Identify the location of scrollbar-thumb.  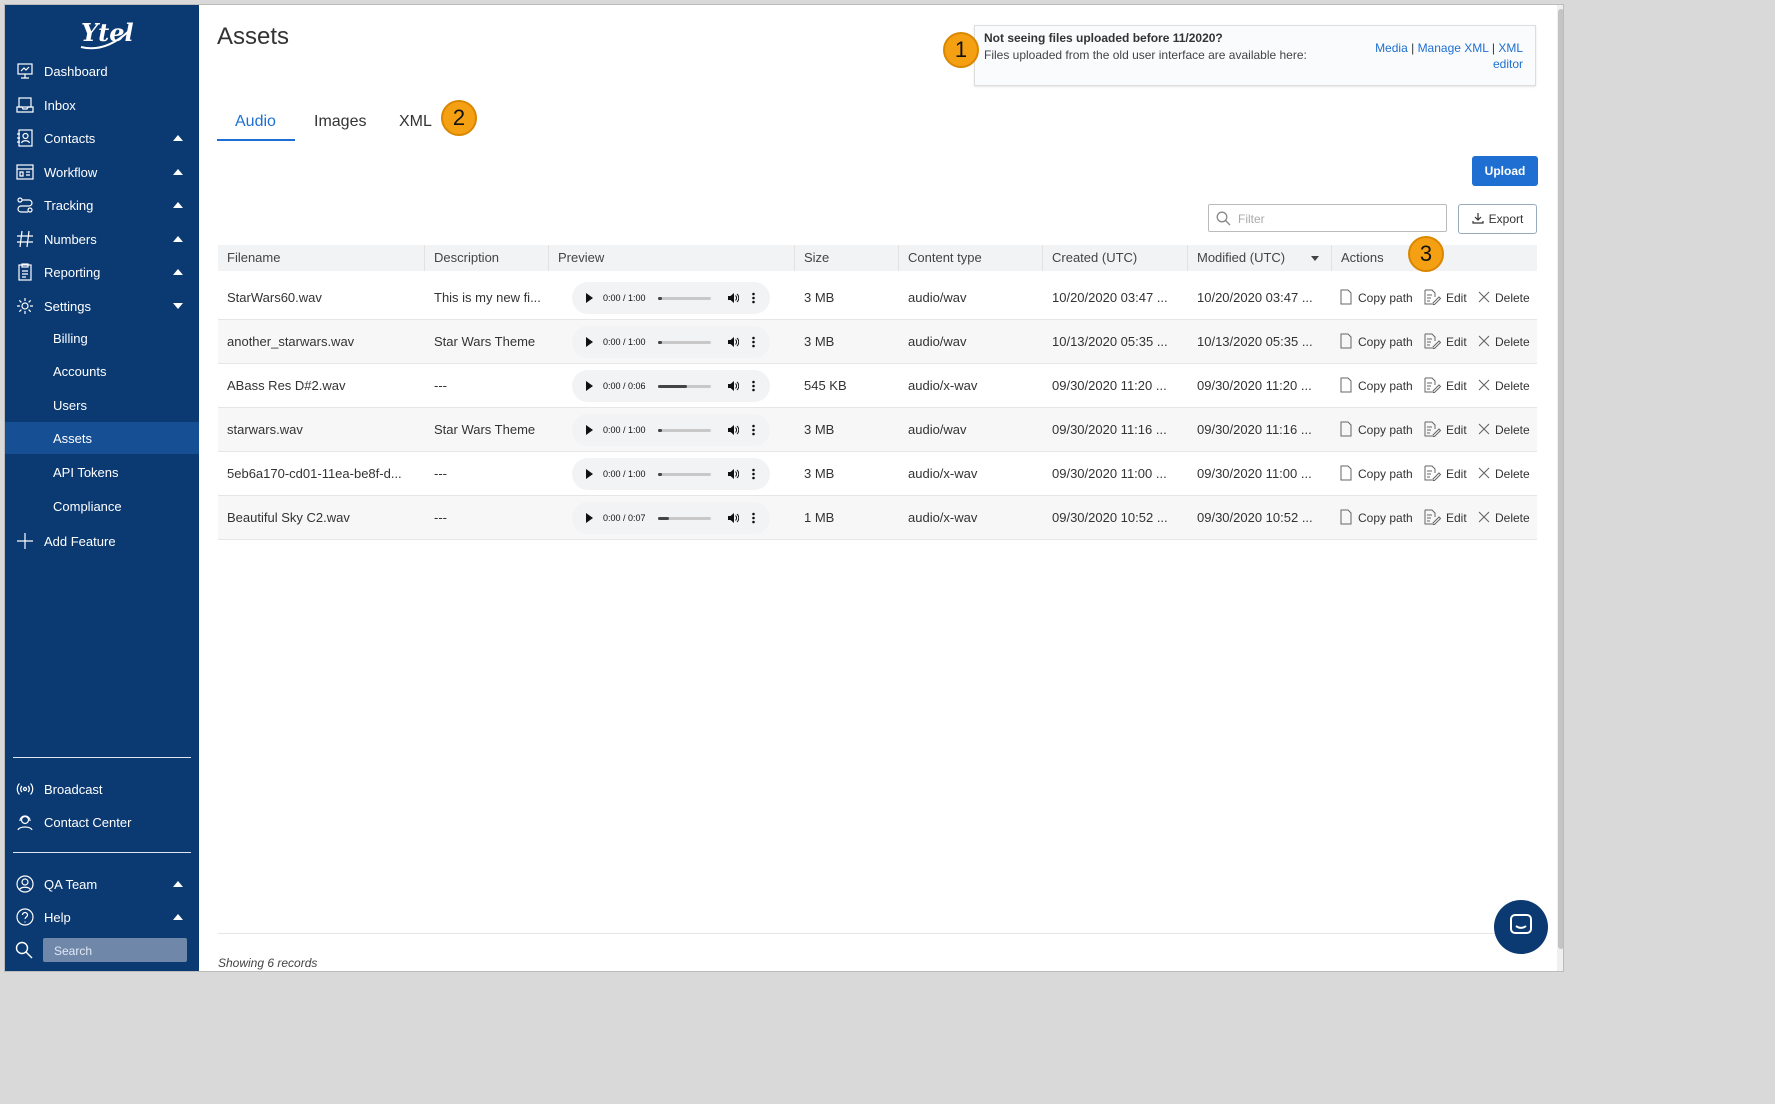
(1560, 479).